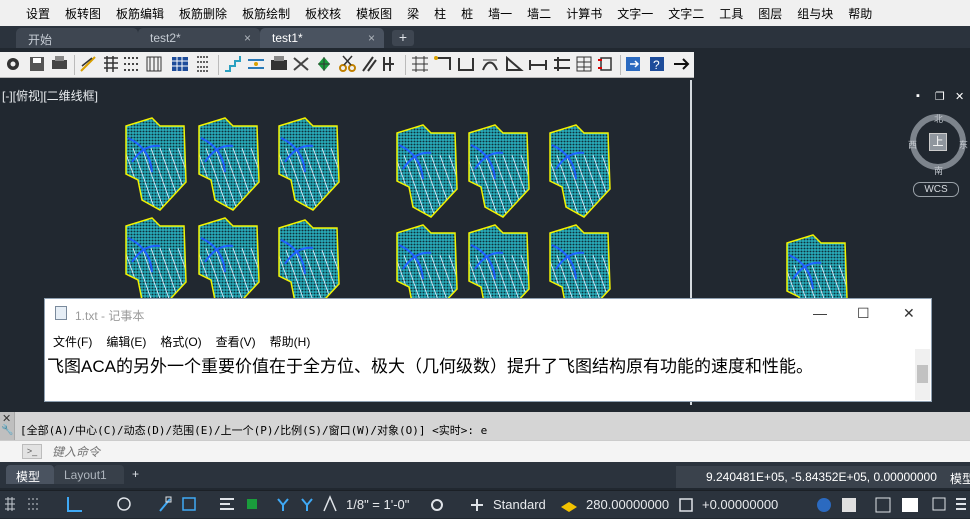 Image resolution: width=970 pixels, height=519 pixels. Describe the element at coordinates (324, 64) in the screenshot. I see `star-icon` at that location.